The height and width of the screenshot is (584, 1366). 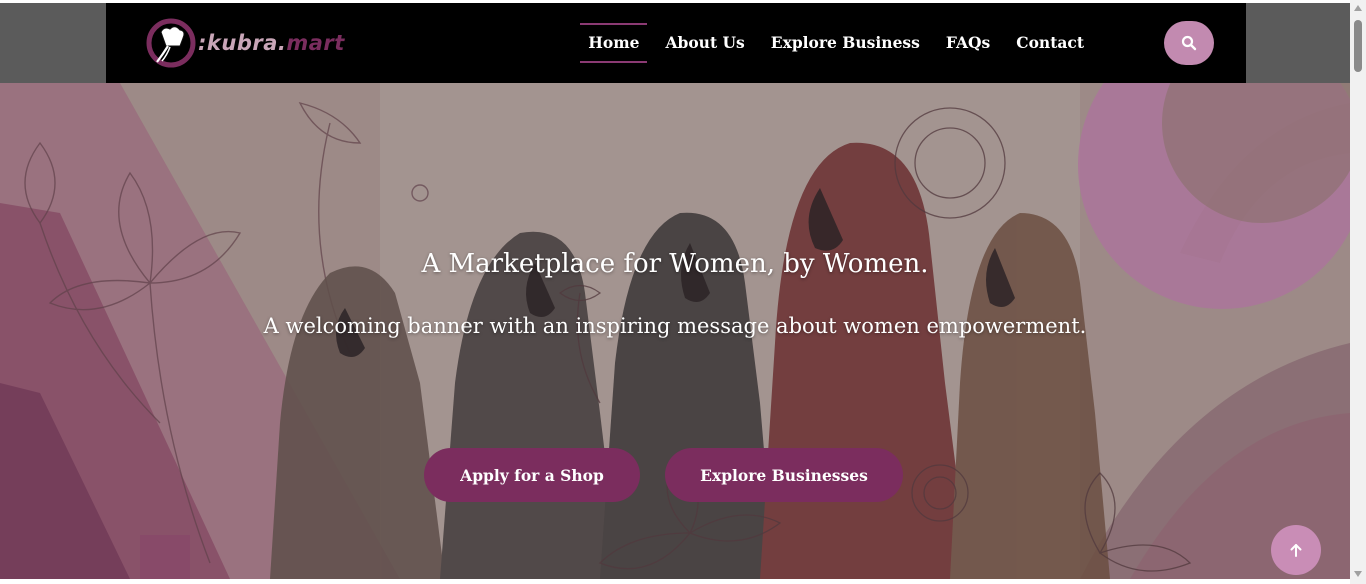 What do you see at coordinates (704, 43) in the screenshot?
I see `nav-item-about-us: About Us` at bounding box center [704, 43].